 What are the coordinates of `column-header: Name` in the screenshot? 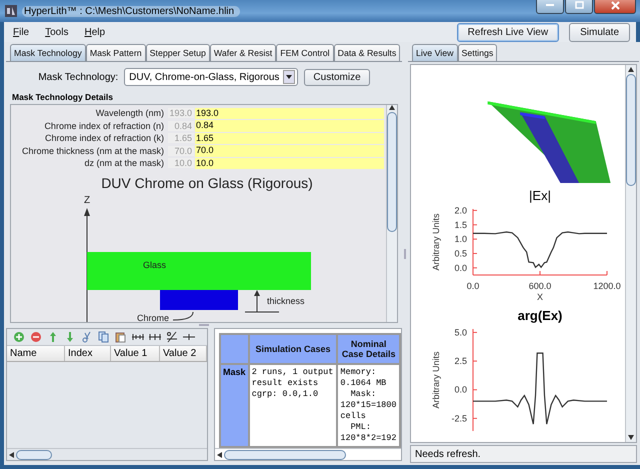 It's located at (36, 353).